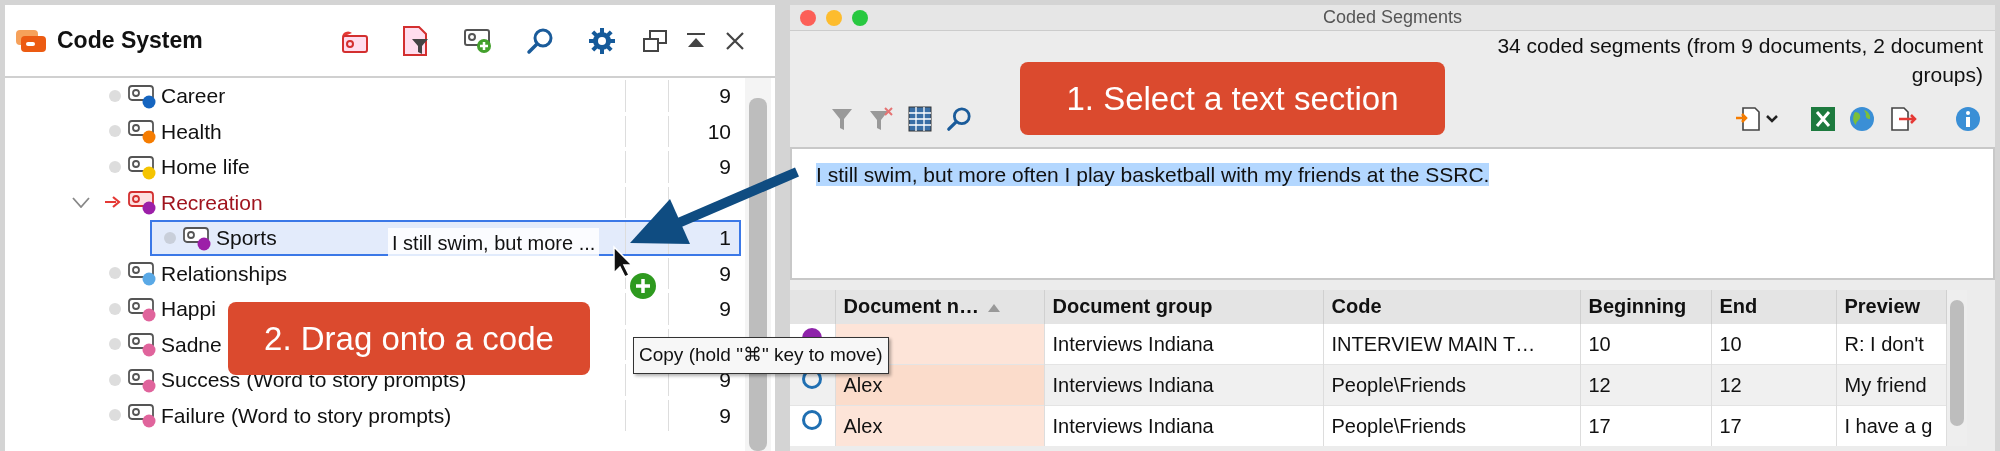  I want to click on code-name: Health, so click(191, 131).